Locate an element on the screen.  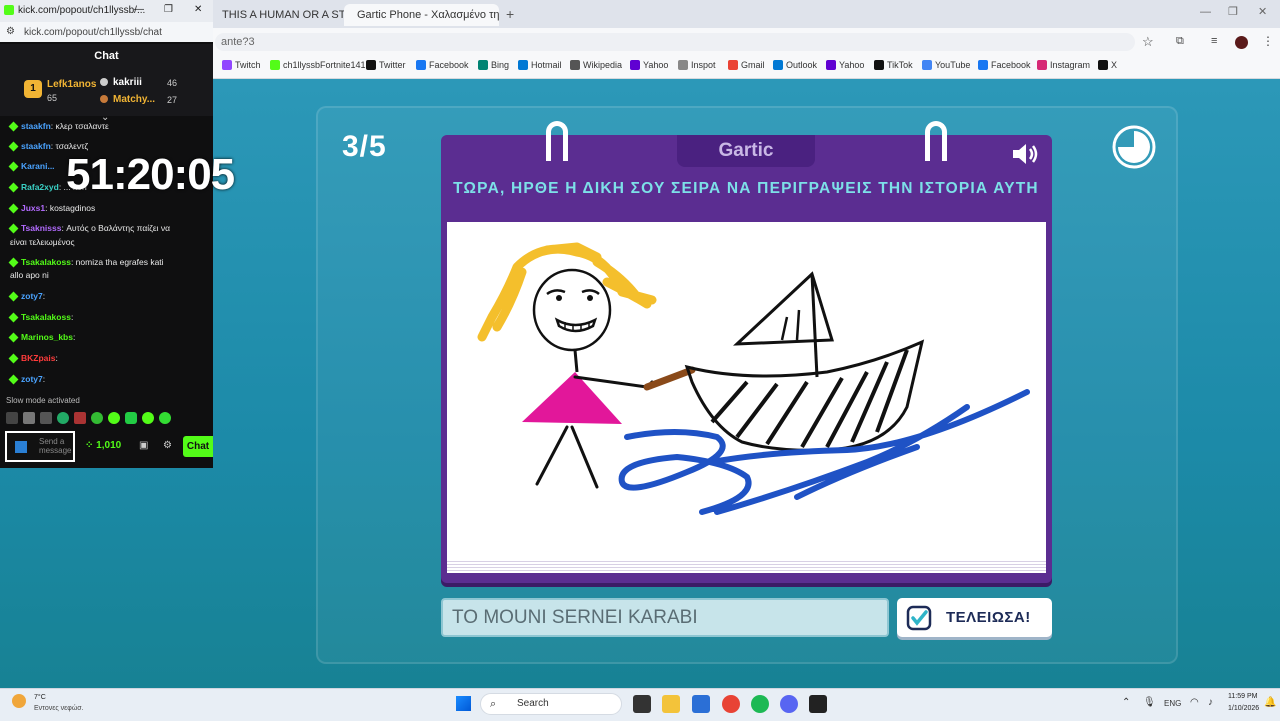
done-button: ΤΕΛΕΙΩΣΑ! is located at coordinates (974, 617).